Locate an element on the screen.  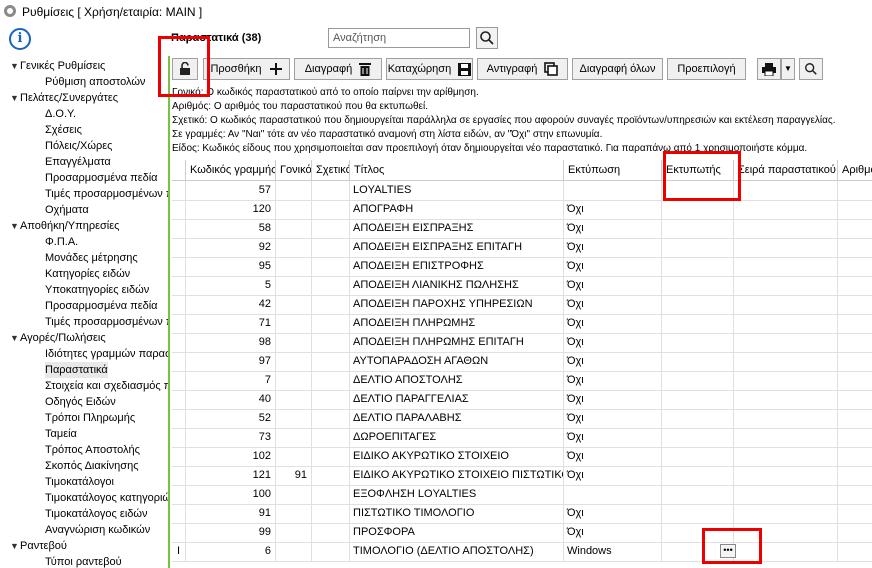
table-row: 52 ΔΕΛΤΙΟ ΠΑΡΑΛΑΒΗΣ Όχι is located at coordinates (522, 419).